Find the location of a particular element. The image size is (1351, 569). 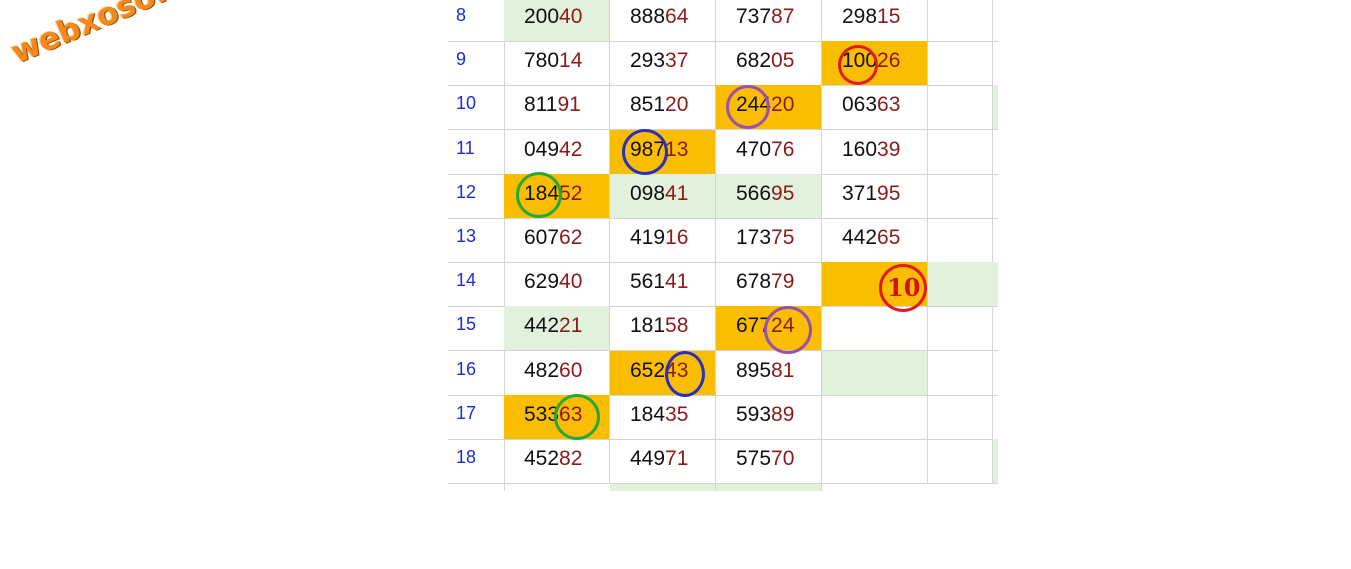

number-text: 47076 is located at coordinates (765, 150).